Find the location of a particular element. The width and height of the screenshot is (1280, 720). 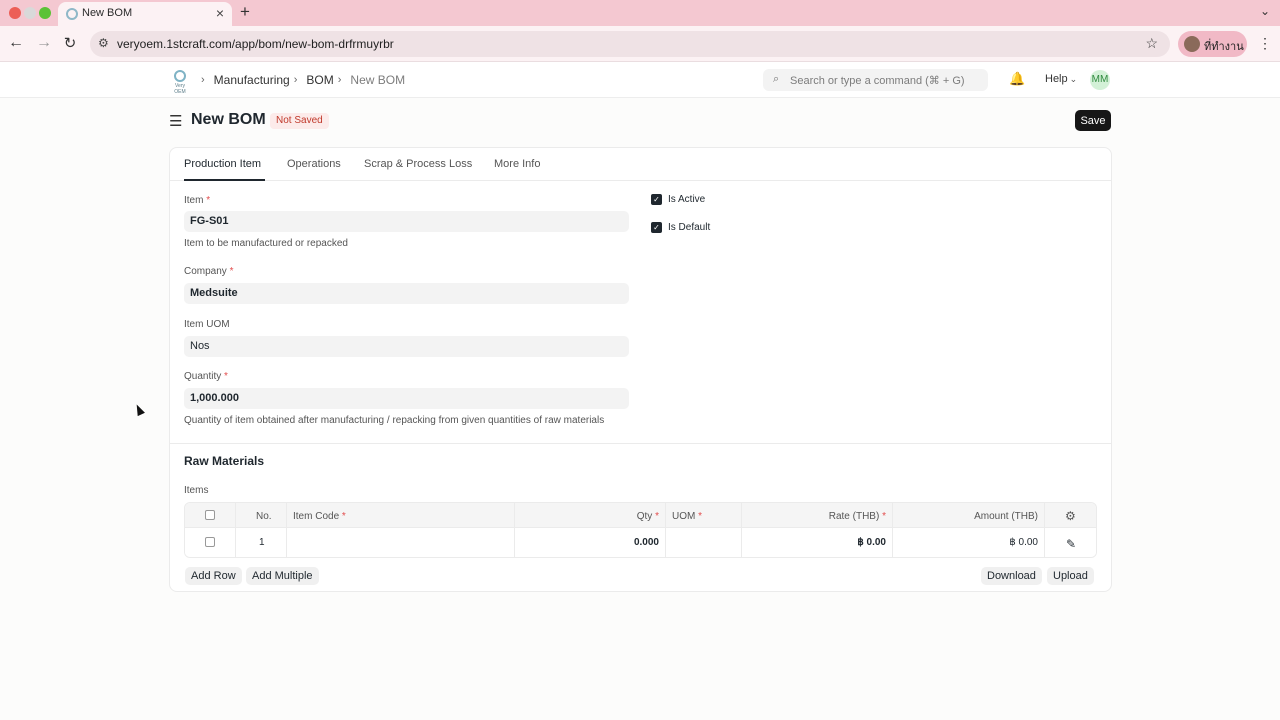

chevron-down-icon: ⌄ is located at coordinates (1073, 79).